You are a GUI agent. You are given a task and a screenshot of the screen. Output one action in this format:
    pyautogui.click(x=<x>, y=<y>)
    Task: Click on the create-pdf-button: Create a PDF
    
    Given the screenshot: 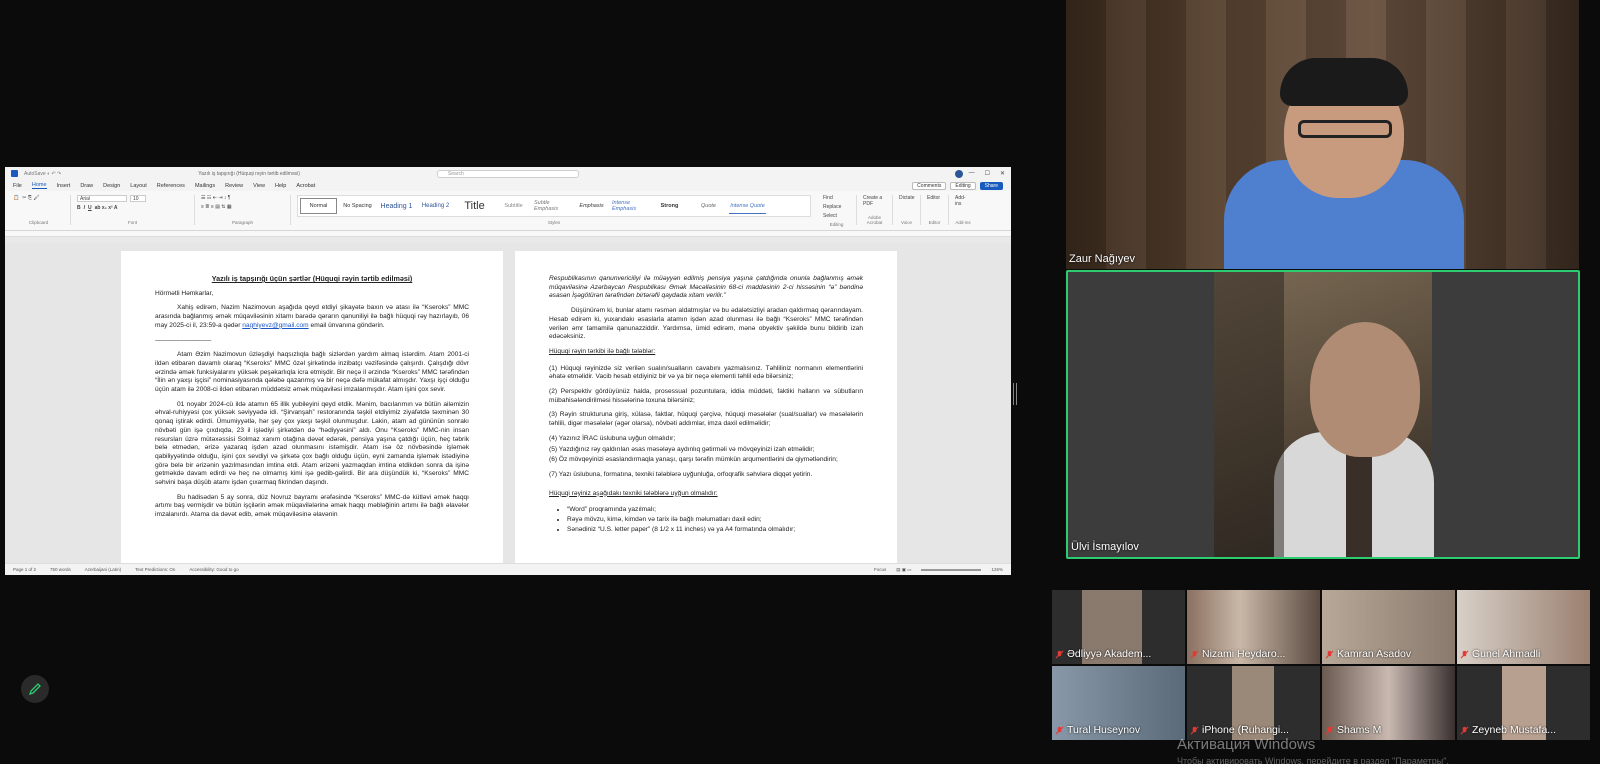 What is the action you would take?
    pyautogui.click(x=874, y=201)
    